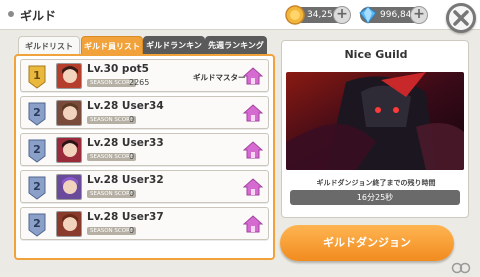 The height and width of the screenshot is (277, 480). I want to click on member-row: 2 Lv.28 User33 SEASON SCORE 0, so click(144, 149).